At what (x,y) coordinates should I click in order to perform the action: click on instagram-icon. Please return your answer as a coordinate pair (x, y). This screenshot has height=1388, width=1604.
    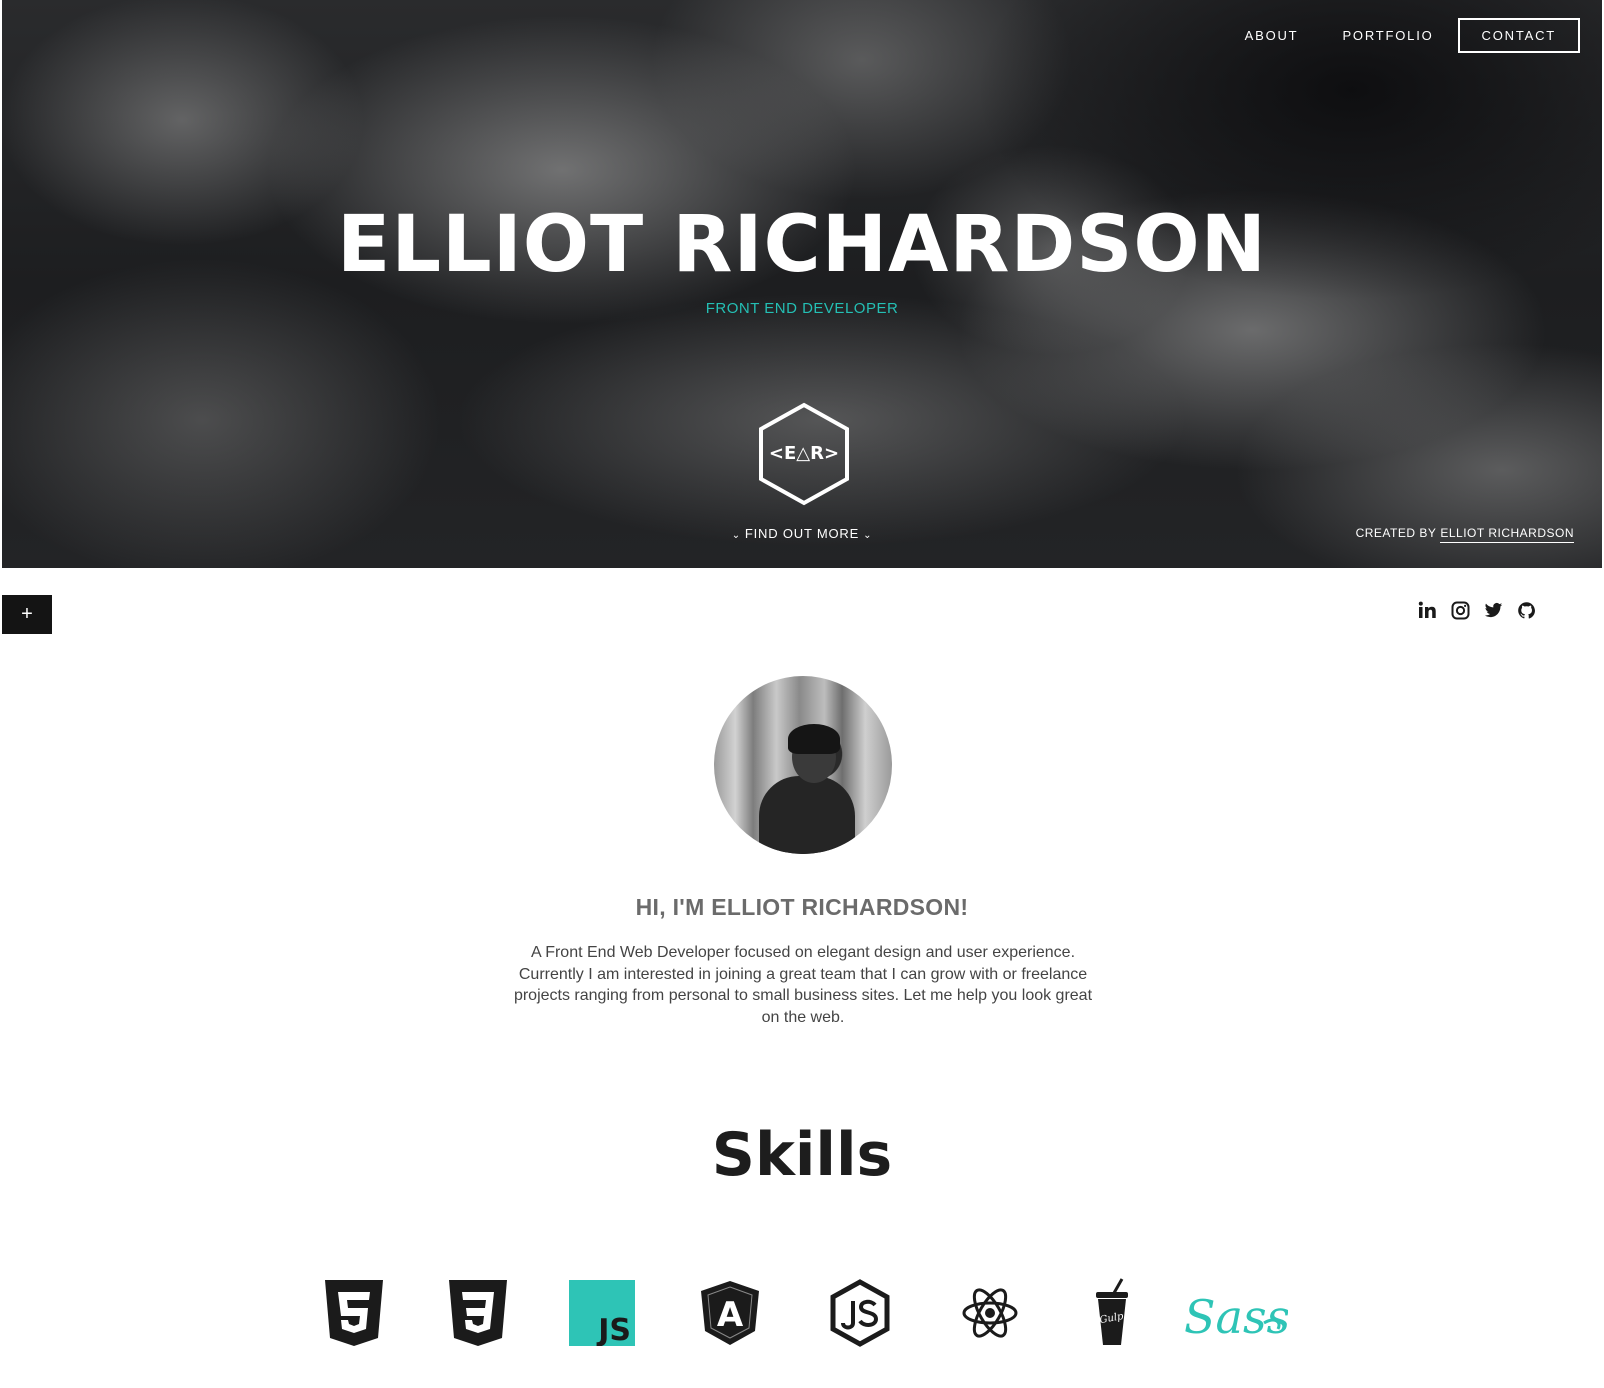
    Looking at the image, I should click on (1460, 610).